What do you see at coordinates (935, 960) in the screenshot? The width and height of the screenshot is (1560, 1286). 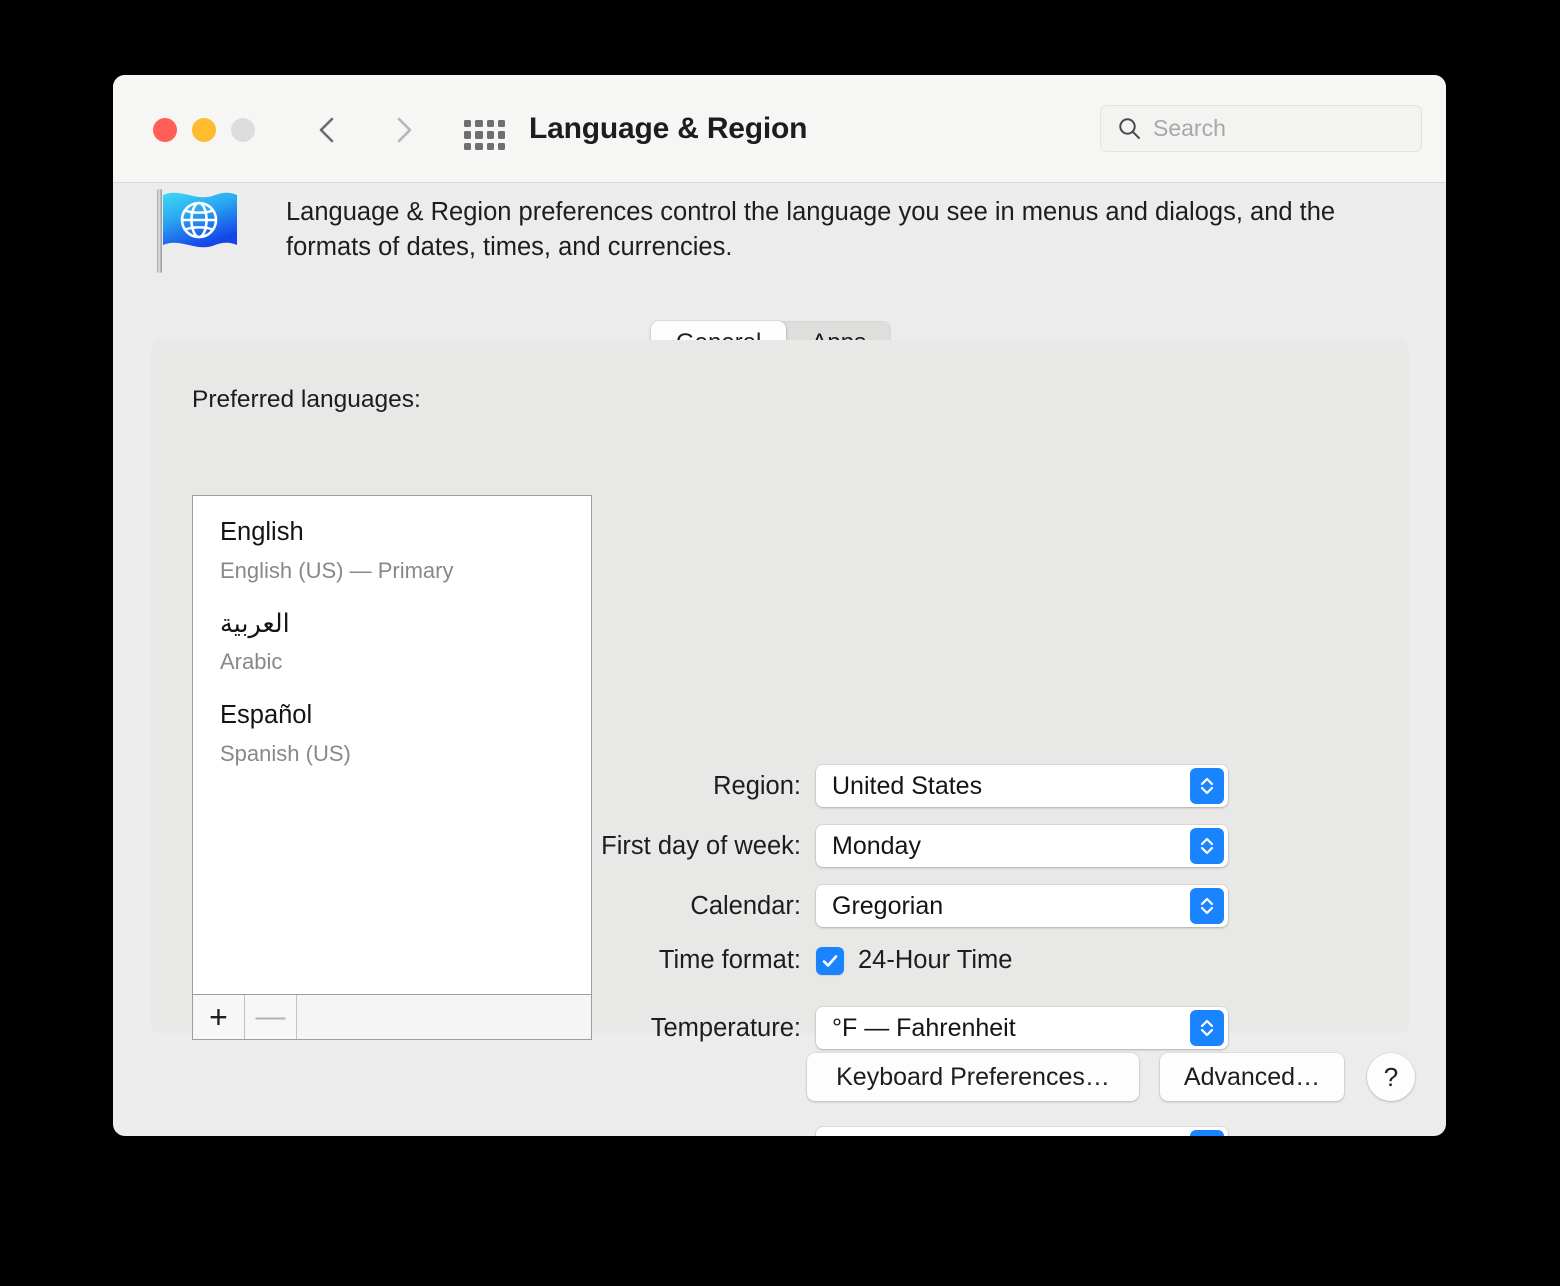 I see `24-hour-time-label: 24-Hour Time` at bounding box center [935, 960].